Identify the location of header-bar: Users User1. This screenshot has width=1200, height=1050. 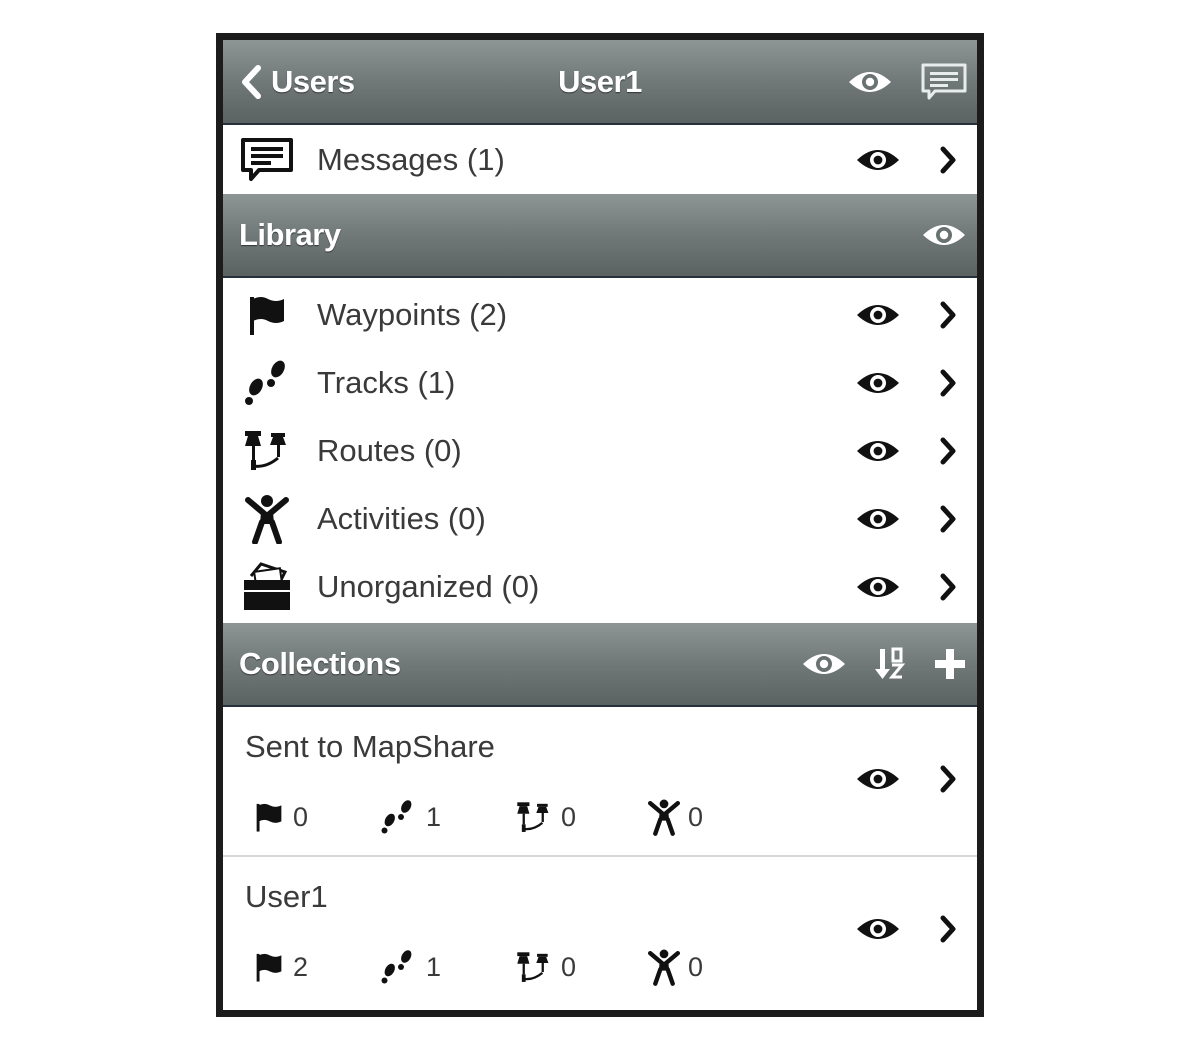
(600, 82).